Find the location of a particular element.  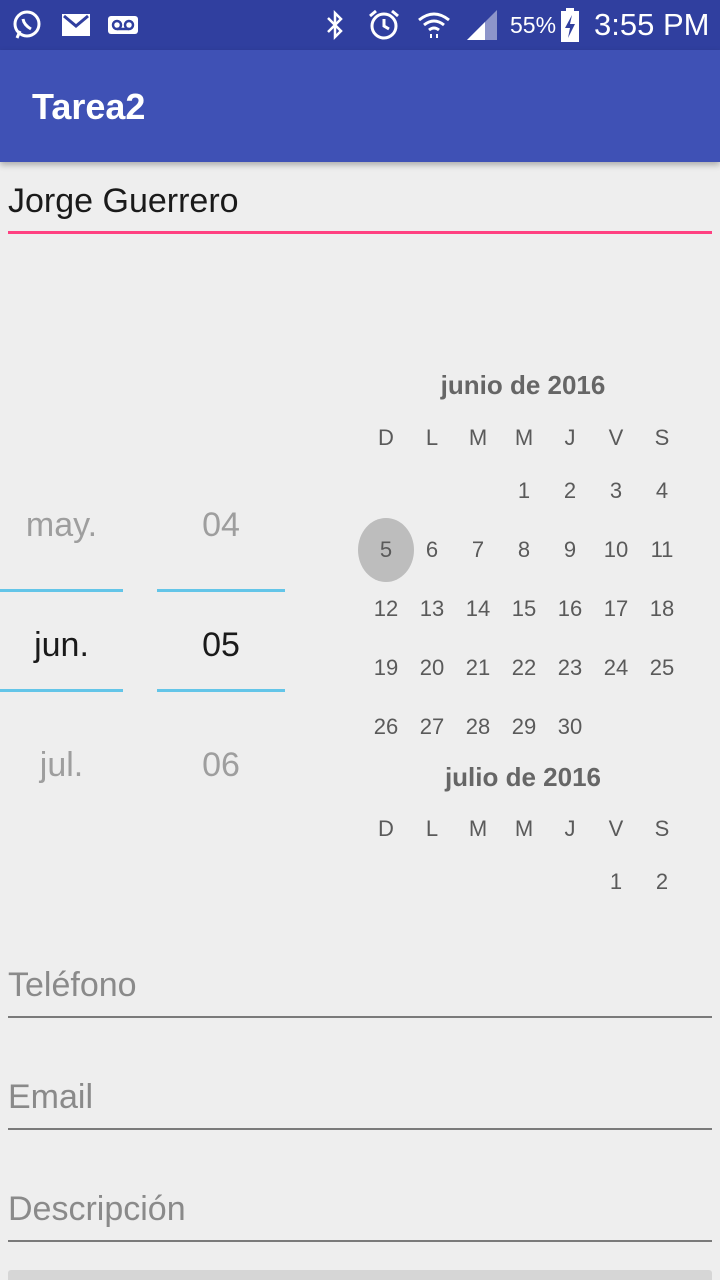

calendar-week-row: 5 6 7 8 9 10 11 is located at coordinates (523, 550).